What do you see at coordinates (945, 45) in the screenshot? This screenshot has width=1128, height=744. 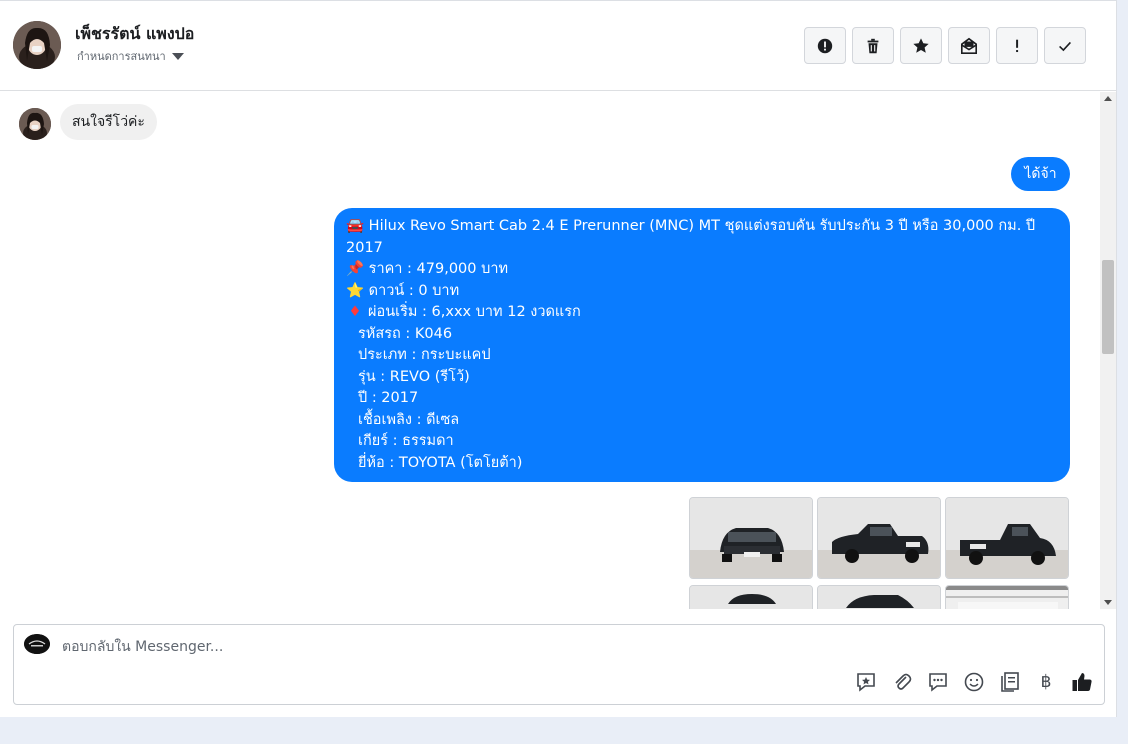 I see `header-actions` at bounding box center [945, 45].